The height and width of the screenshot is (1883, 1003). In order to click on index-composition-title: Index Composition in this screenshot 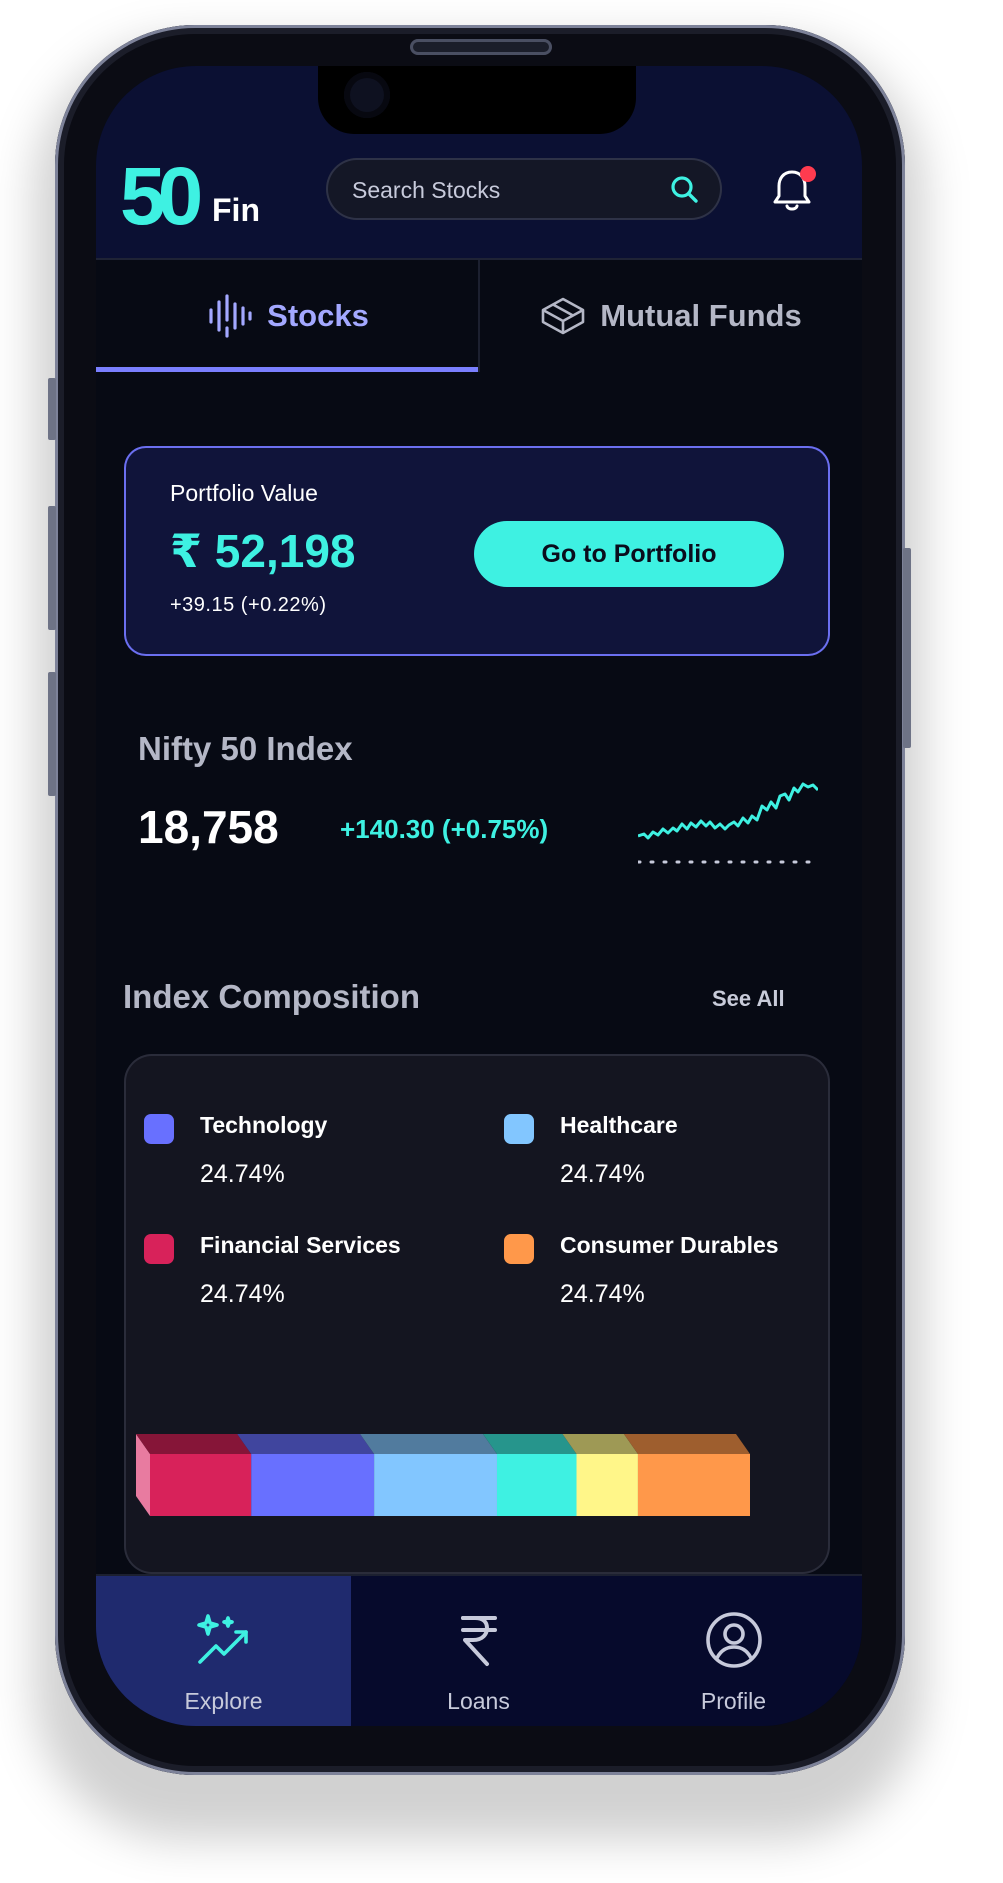, I will do `click(271, 996)`.